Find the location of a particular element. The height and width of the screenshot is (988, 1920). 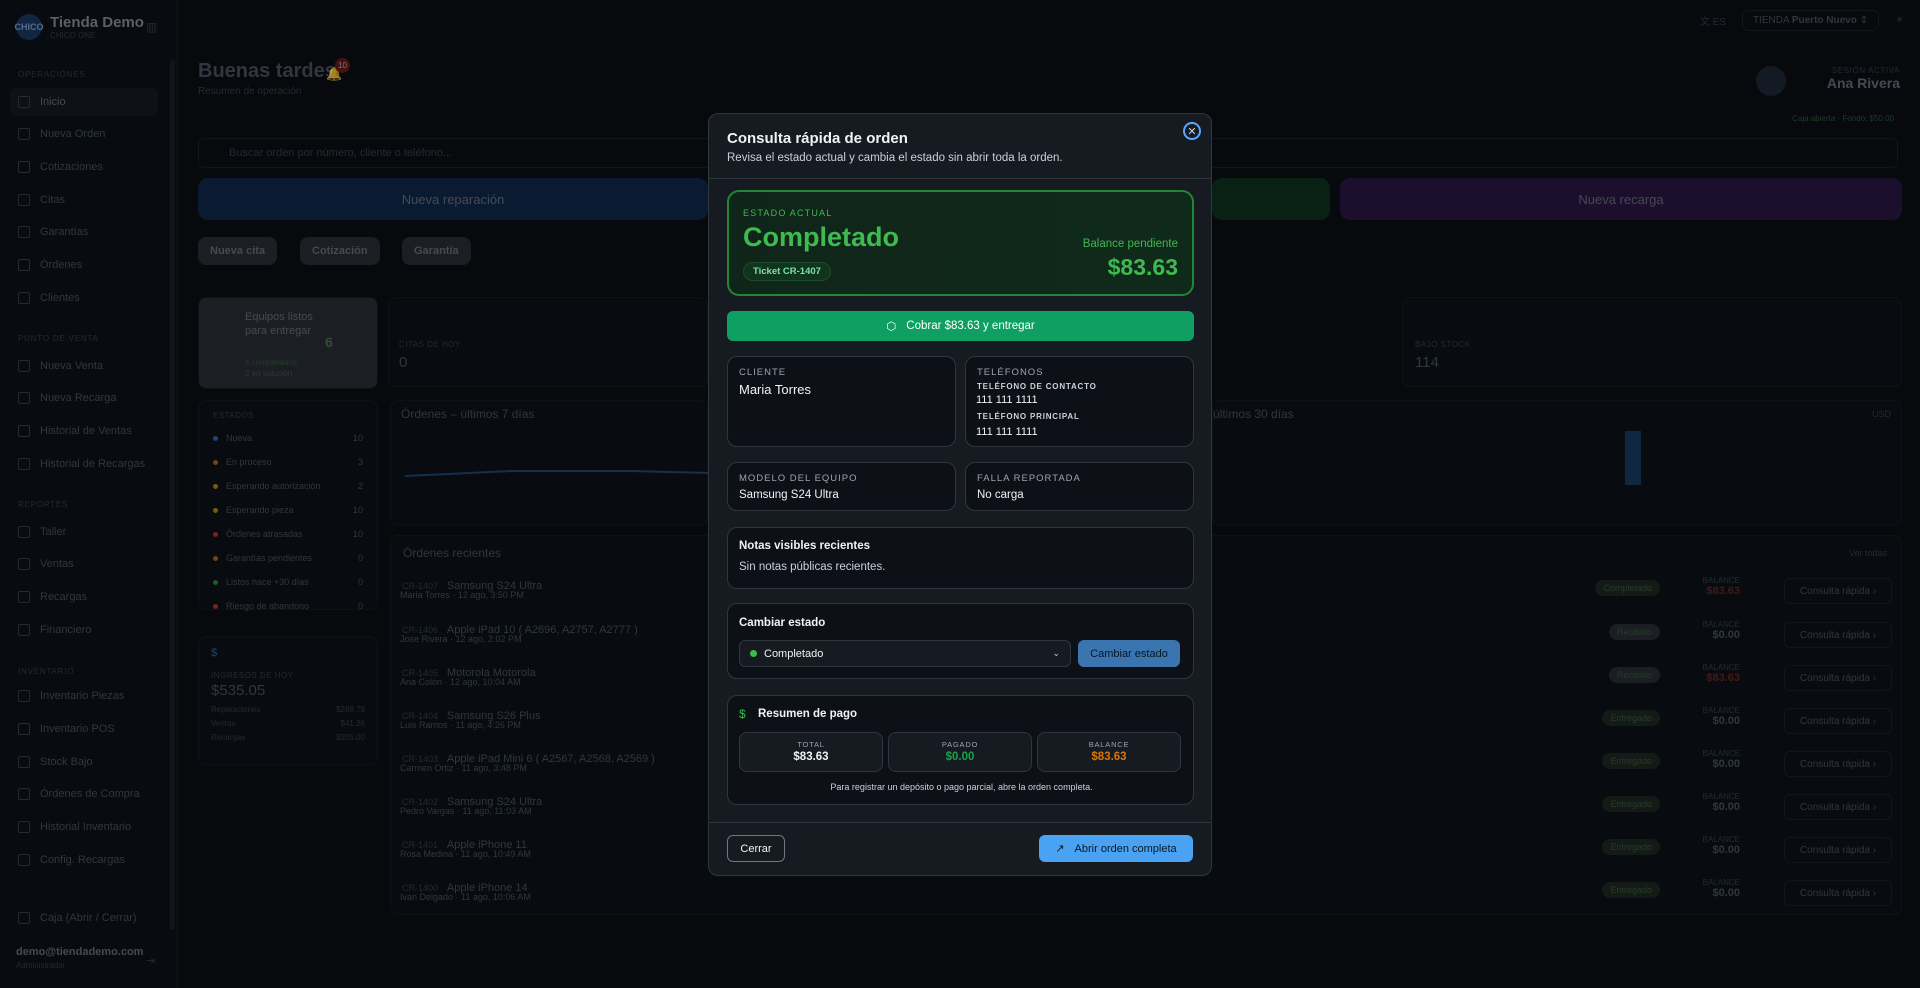

pending-balance: $83.63 is located at coordinates (1142, 267).